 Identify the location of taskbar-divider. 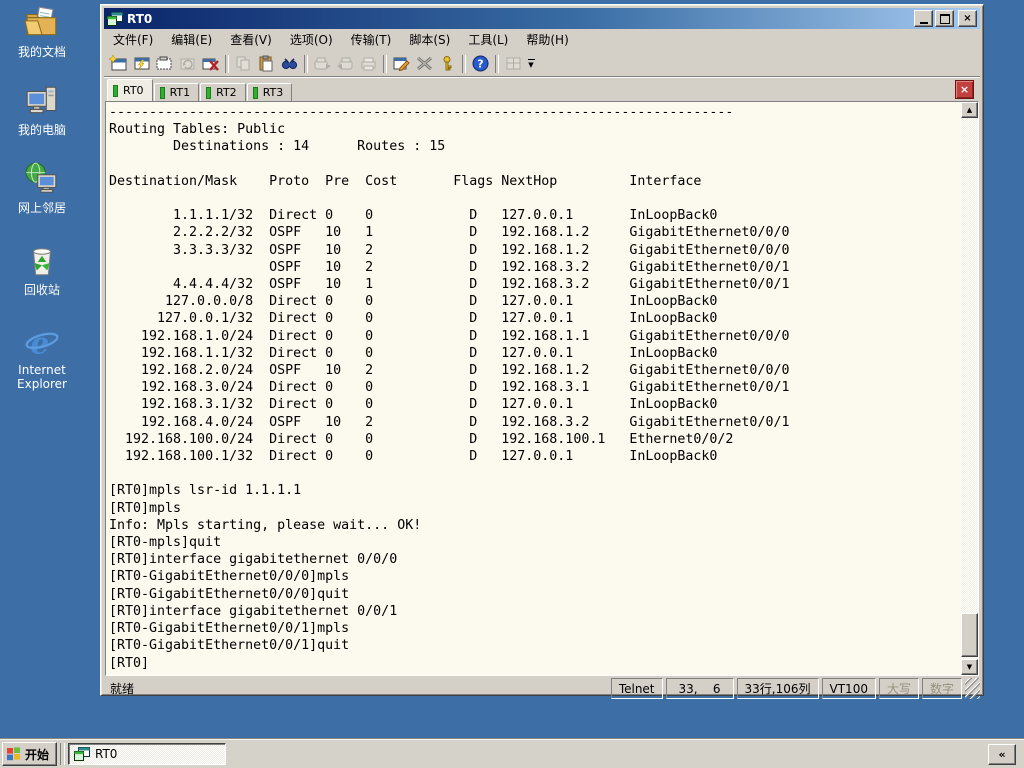
(63, 754).